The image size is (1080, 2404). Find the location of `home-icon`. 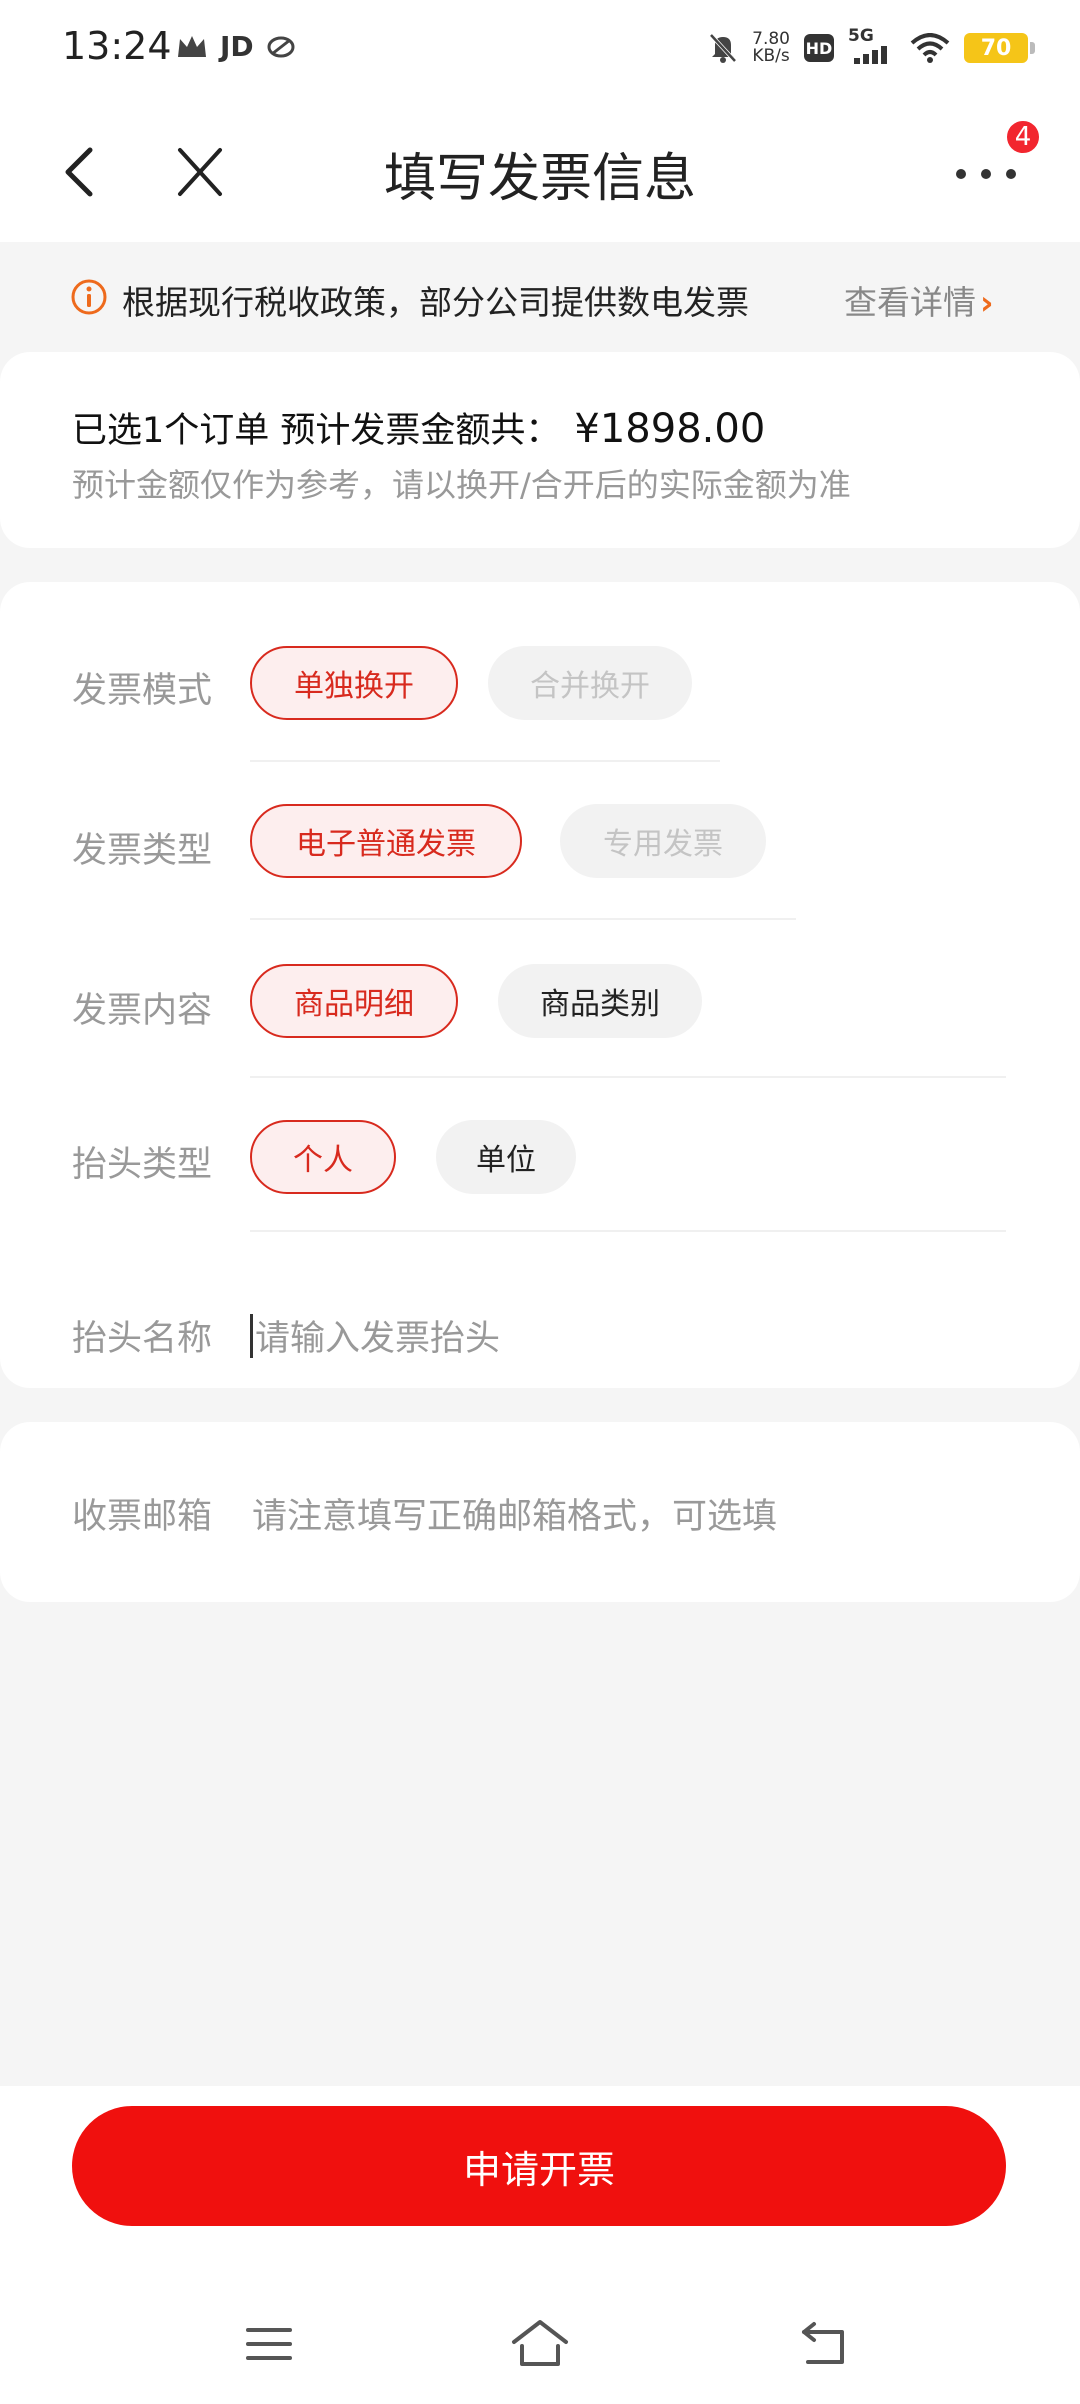

home-icon is located at coordinates (540, 2343).